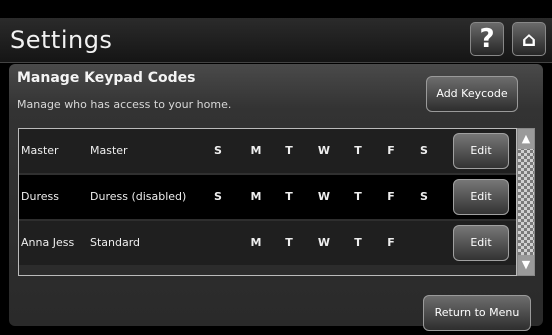 This screenshot has width=552, height=335. I want to click on title-bar: Settings ? ⌂, so click(276, 40).